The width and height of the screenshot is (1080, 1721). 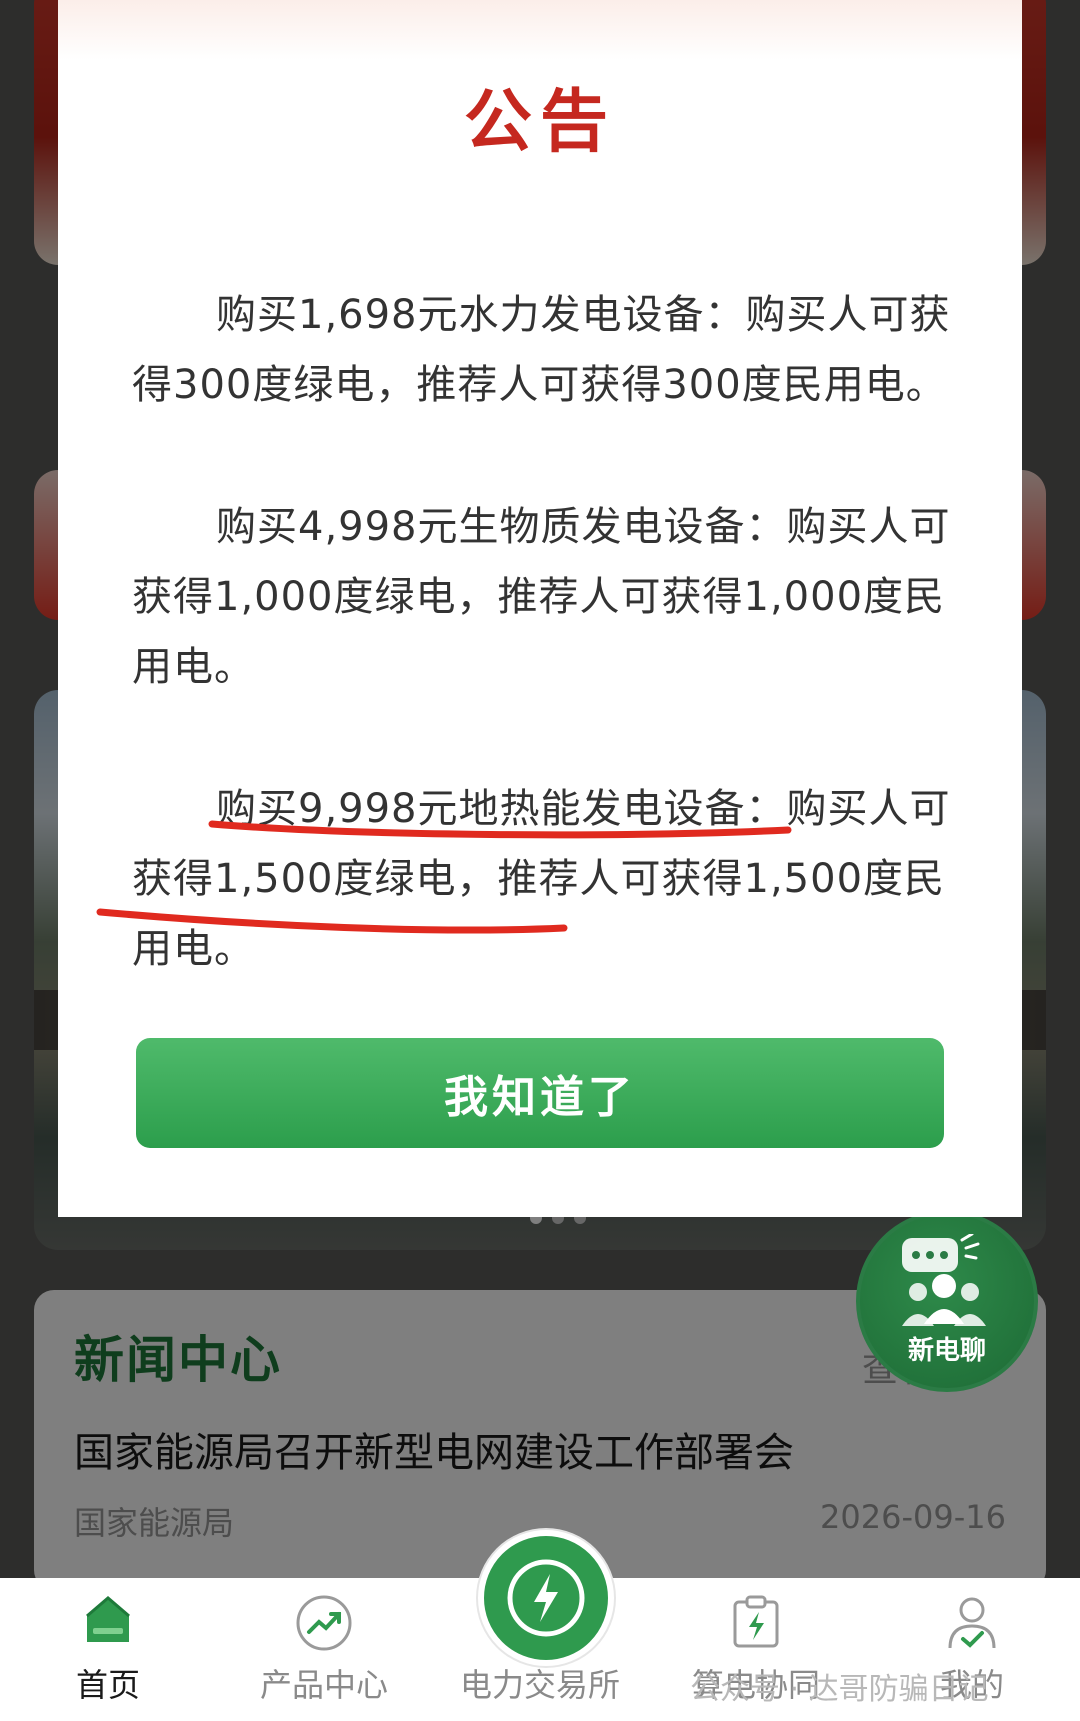 I want to click on tab-home: 首页, so click(x=108, y=1649).